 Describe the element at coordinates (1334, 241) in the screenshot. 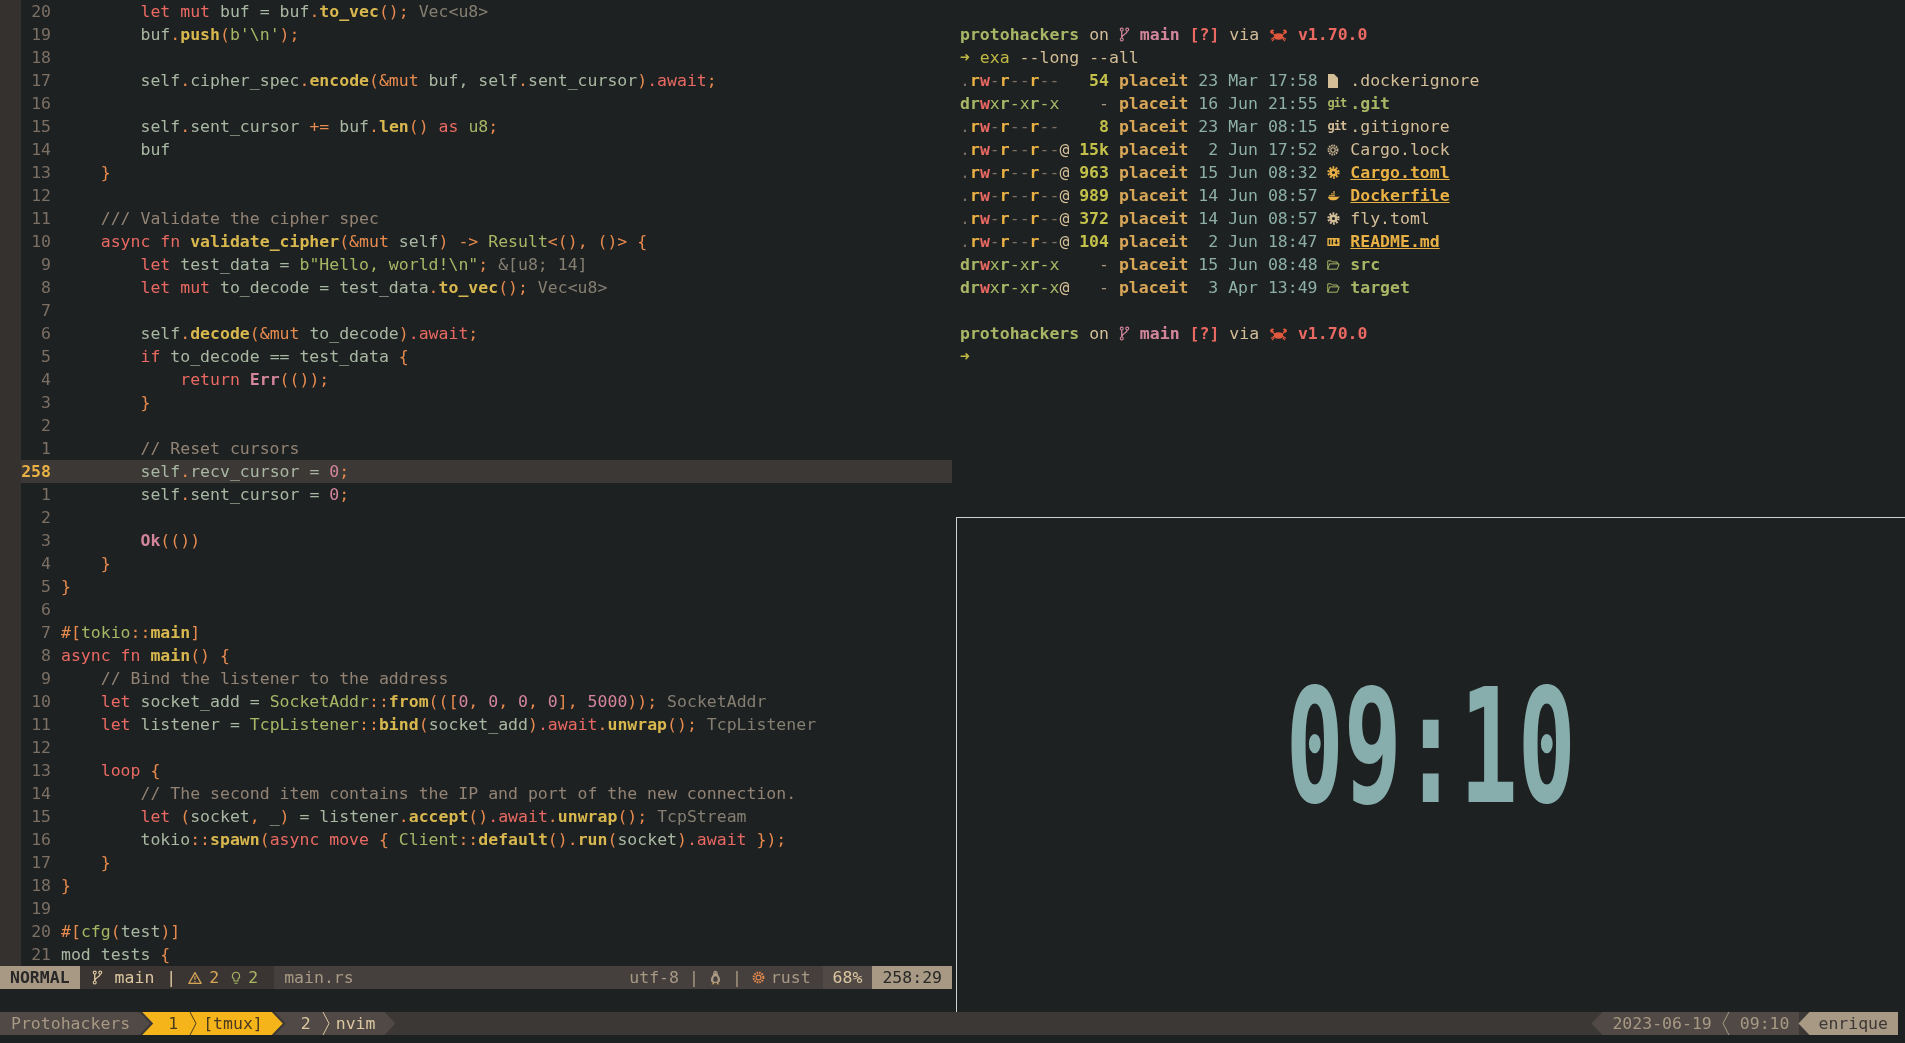

I see `down-arrow-box-icon` at that location.